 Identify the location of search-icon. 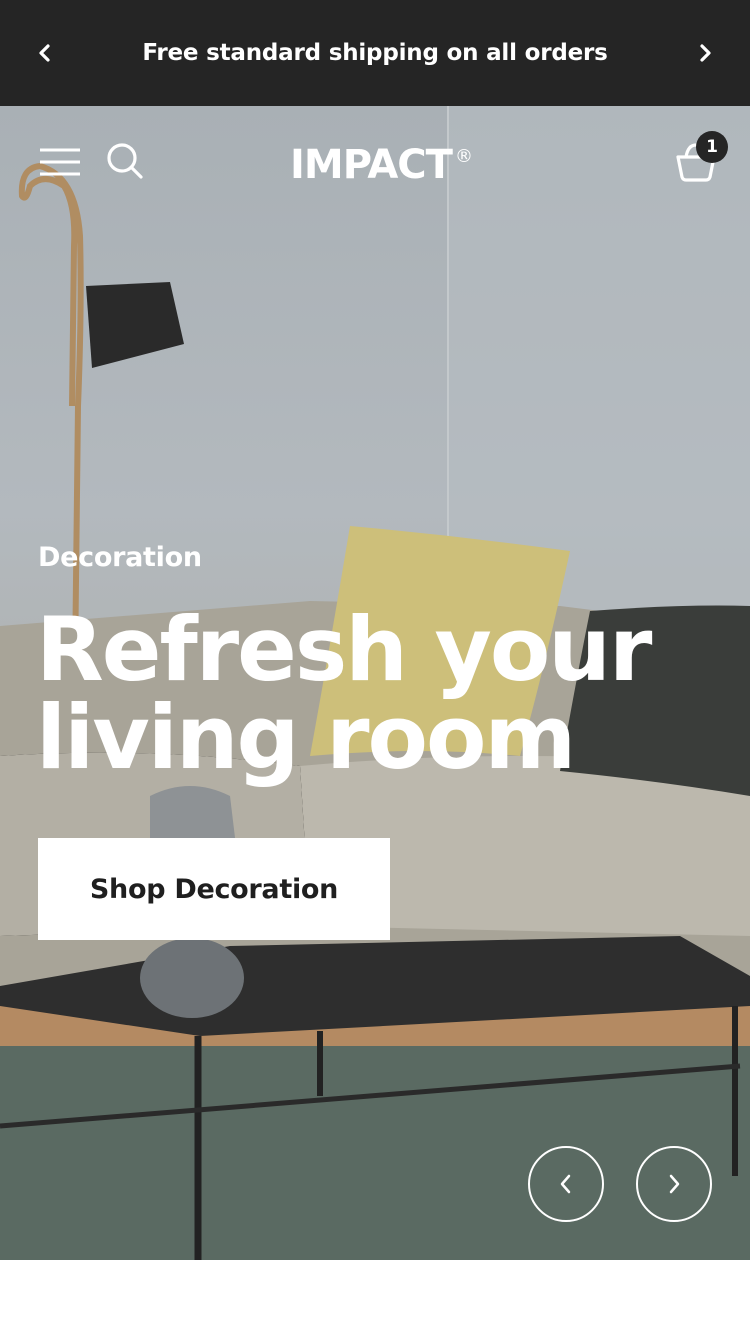
(125, 161).